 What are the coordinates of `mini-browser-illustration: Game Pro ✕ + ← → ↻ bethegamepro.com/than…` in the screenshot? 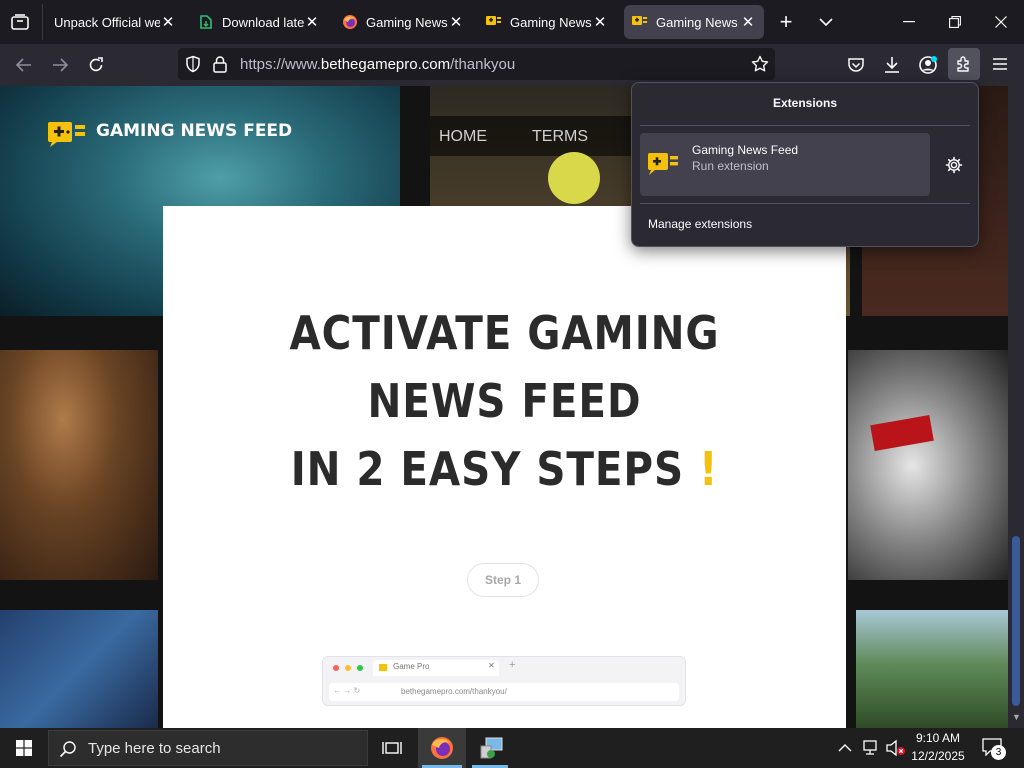 It's located at (504, 681).